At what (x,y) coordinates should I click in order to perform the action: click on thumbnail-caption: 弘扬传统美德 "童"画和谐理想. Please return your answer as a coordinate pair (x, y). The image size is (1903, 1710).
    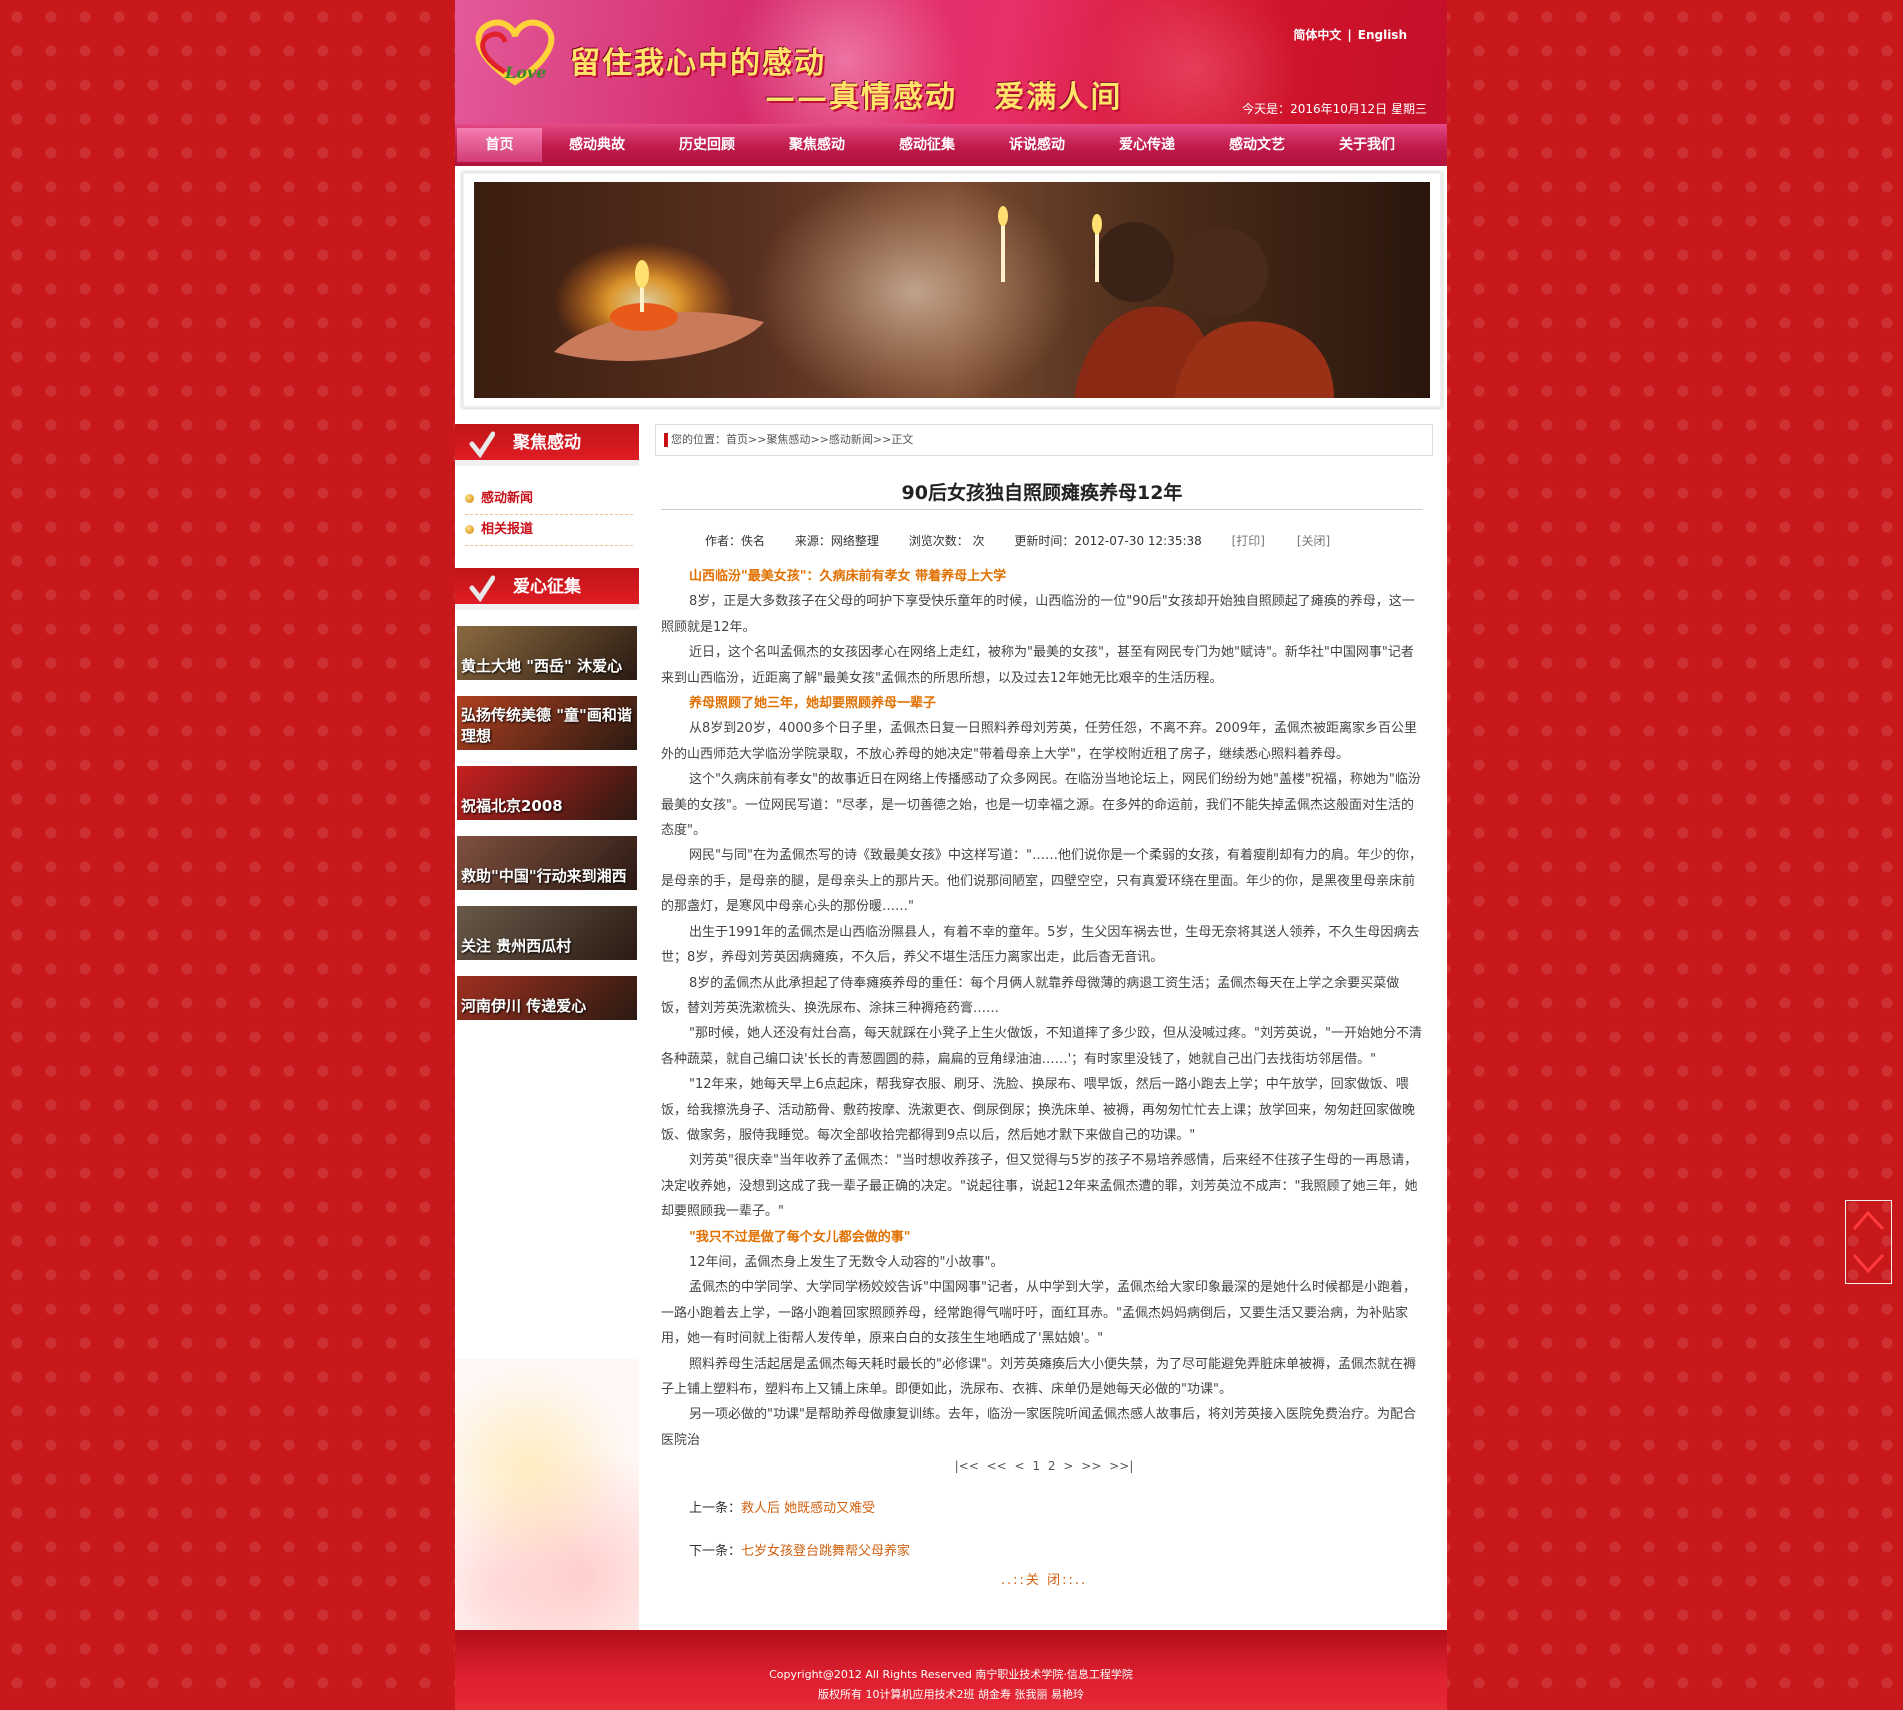
    Looking at the image, I should click on (546, 725).